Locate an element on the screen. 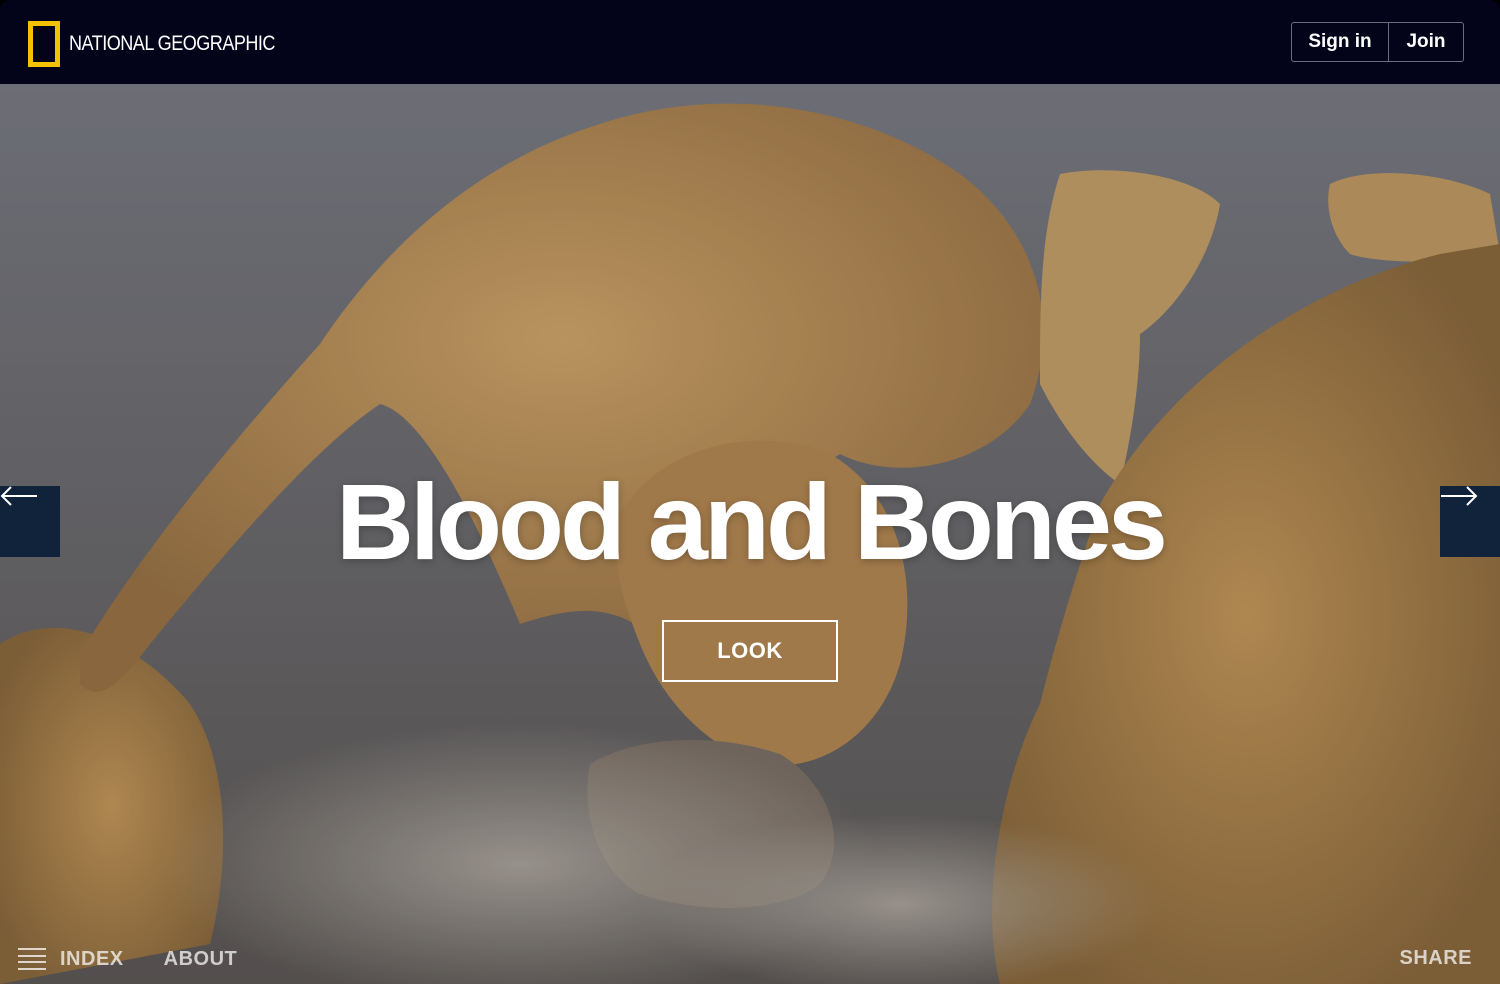 The width and height of the screenshot is (1500, 984). about-link: ABOUT is located at coordinates (201, 959).